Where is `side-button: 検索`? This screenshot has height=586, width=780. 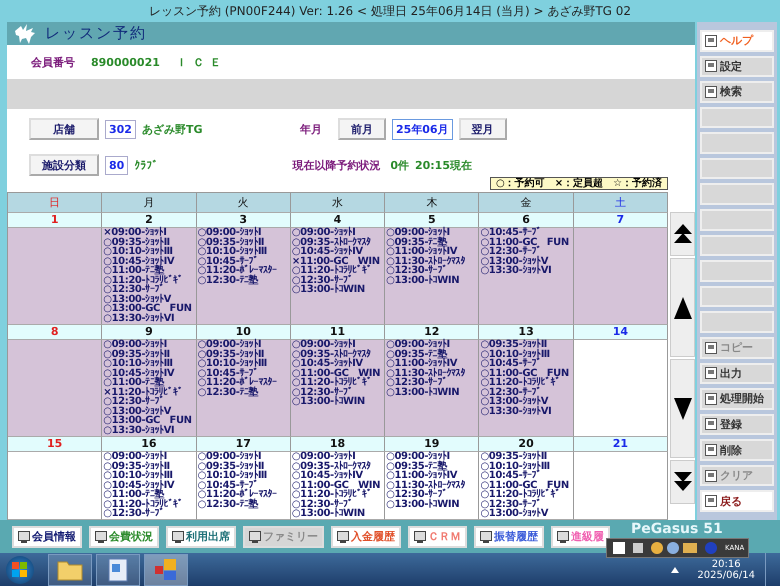 side-button: 検索 is located at coordinates (737, 92).